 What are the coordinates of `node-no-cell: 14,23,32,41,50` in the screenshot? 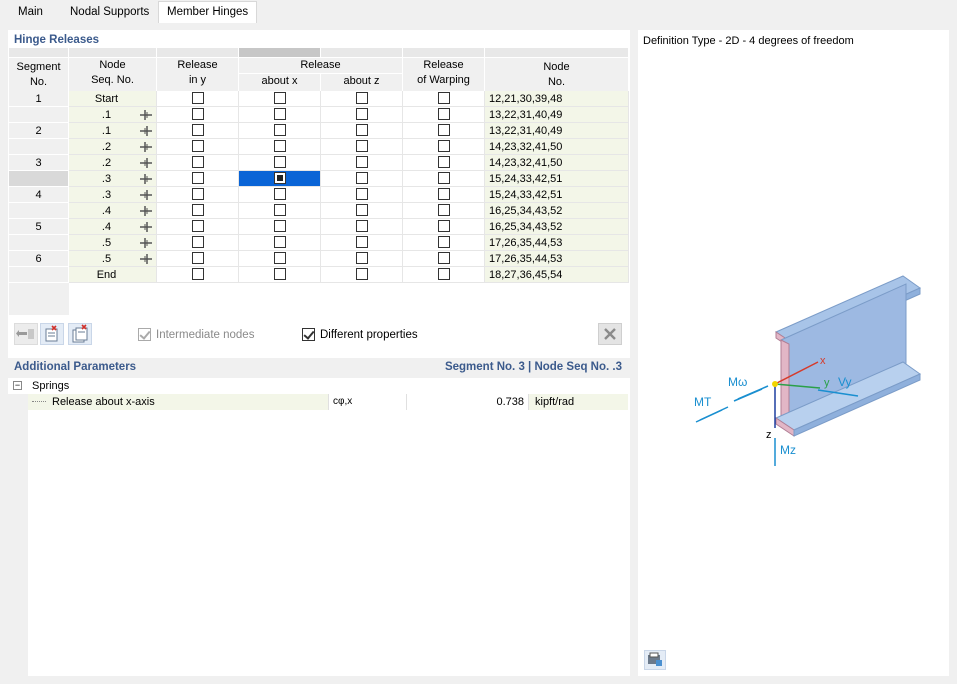 It's located at (557, 163).